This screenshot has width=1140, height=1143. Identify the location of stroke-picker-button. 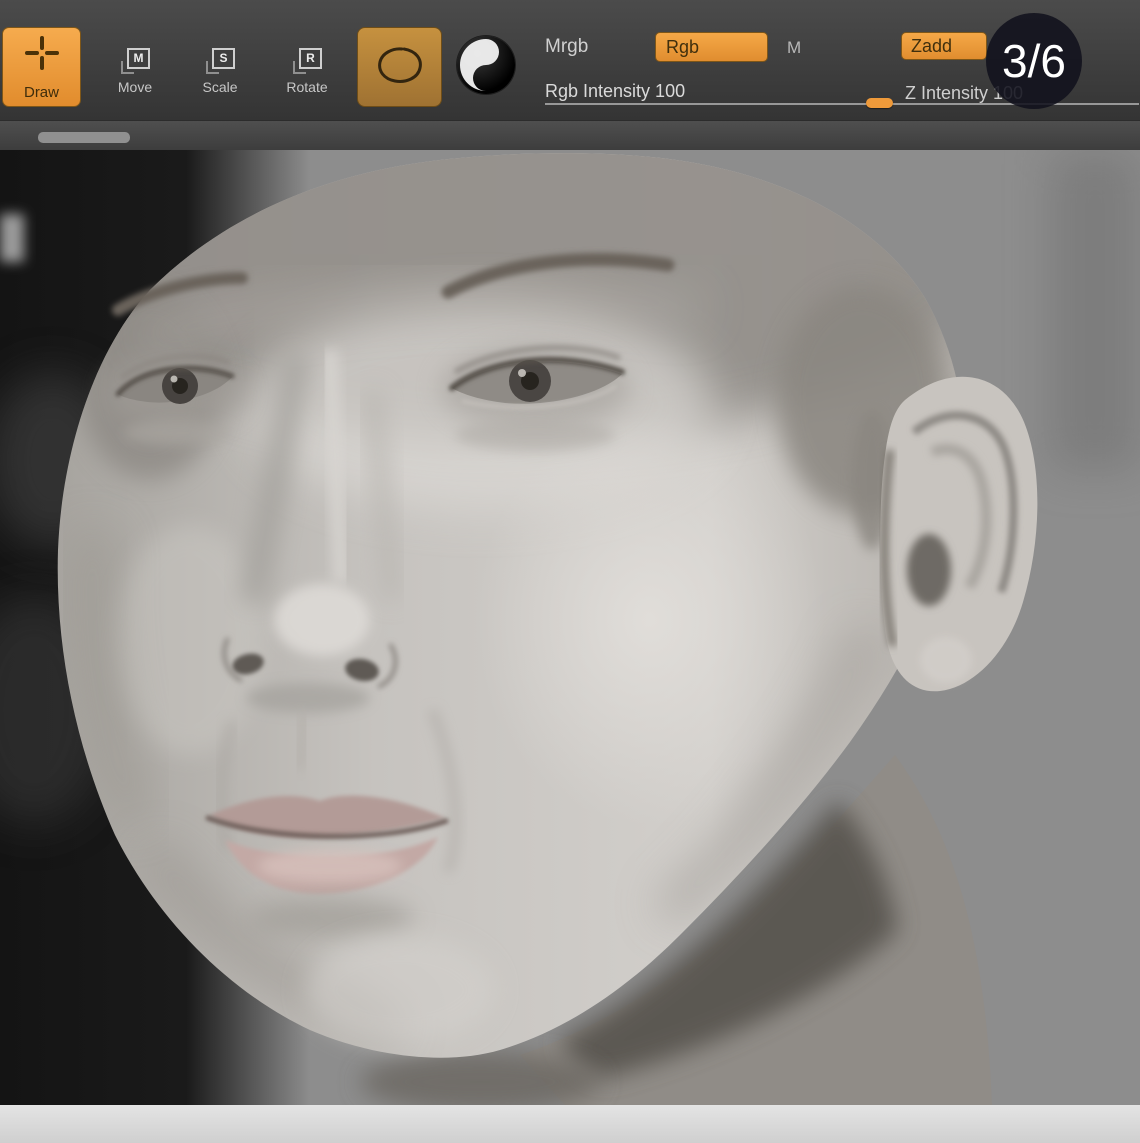
(399, 67).